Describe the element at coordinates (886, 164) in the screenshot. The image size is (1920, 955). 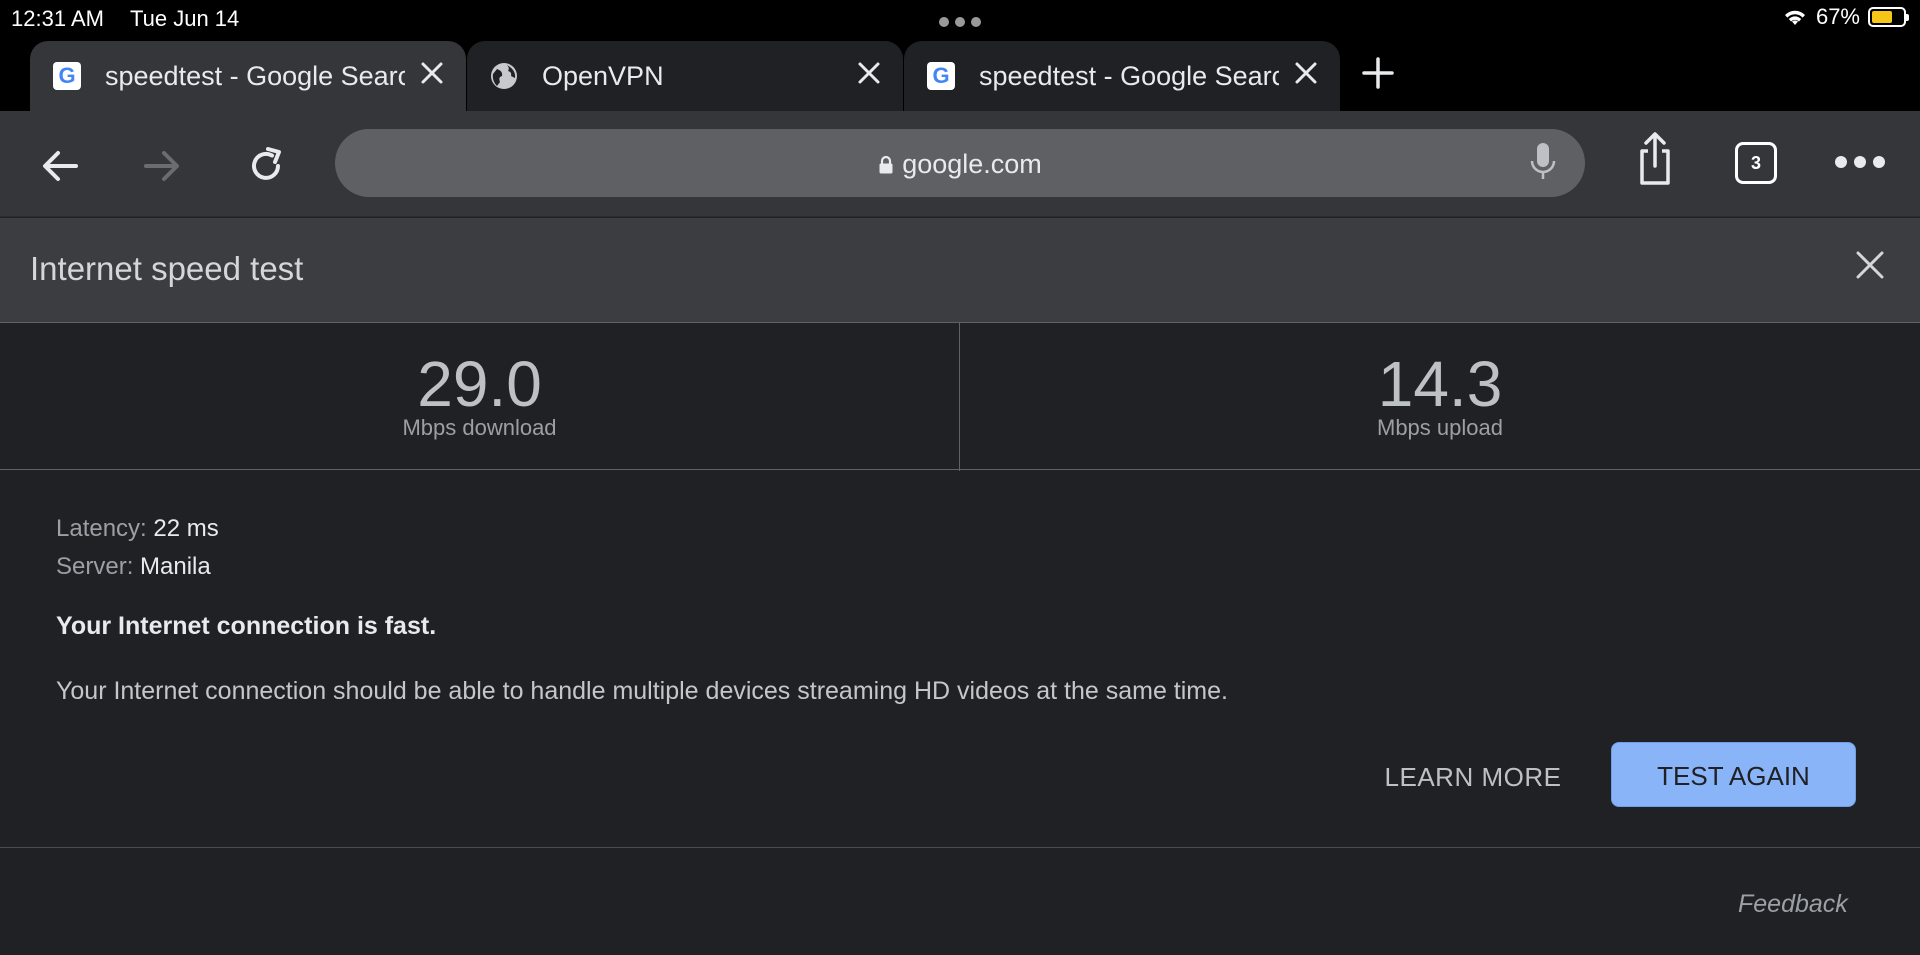
I see `lock-icon` at that location.